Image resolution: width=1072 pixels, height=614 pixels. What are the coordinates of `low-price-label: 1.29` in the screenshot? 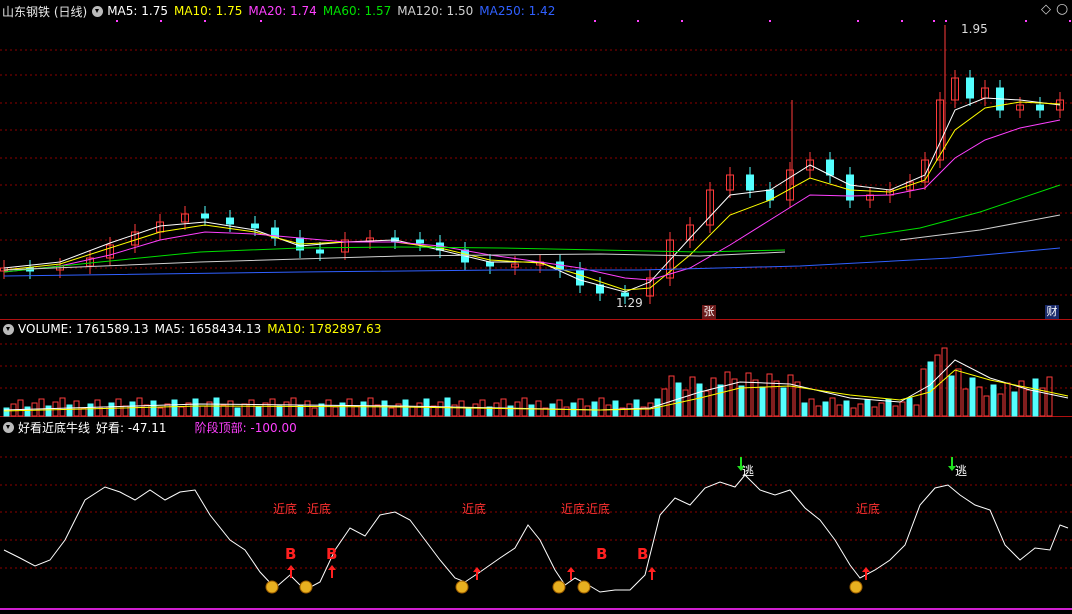 It's located at (629, 303).